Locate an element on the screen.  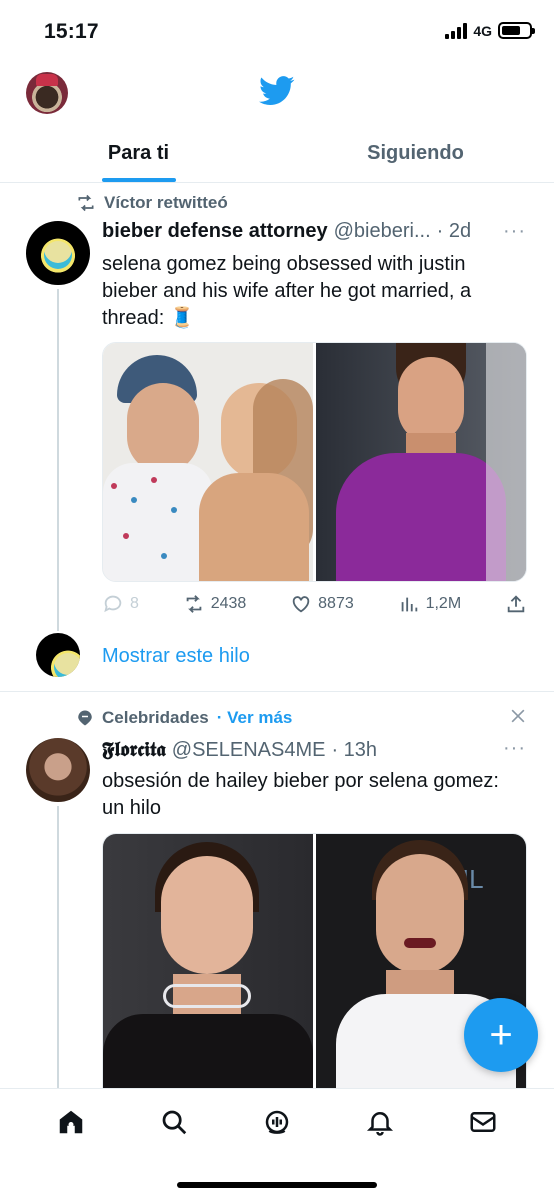
battery-icon is located at coordinates (516, 30).